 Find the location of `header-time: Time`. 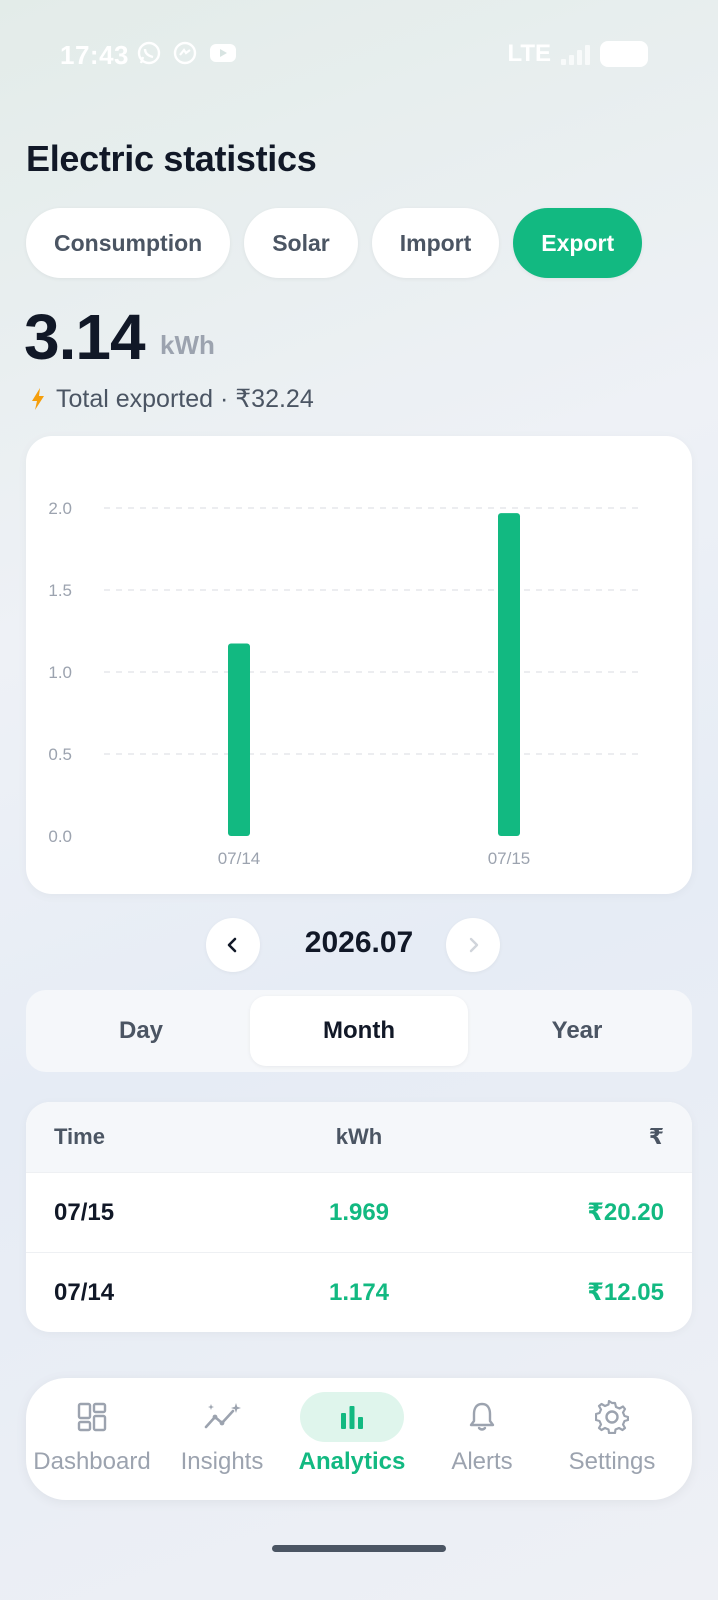

header-time: Time is located at coordinates (79, 1136).